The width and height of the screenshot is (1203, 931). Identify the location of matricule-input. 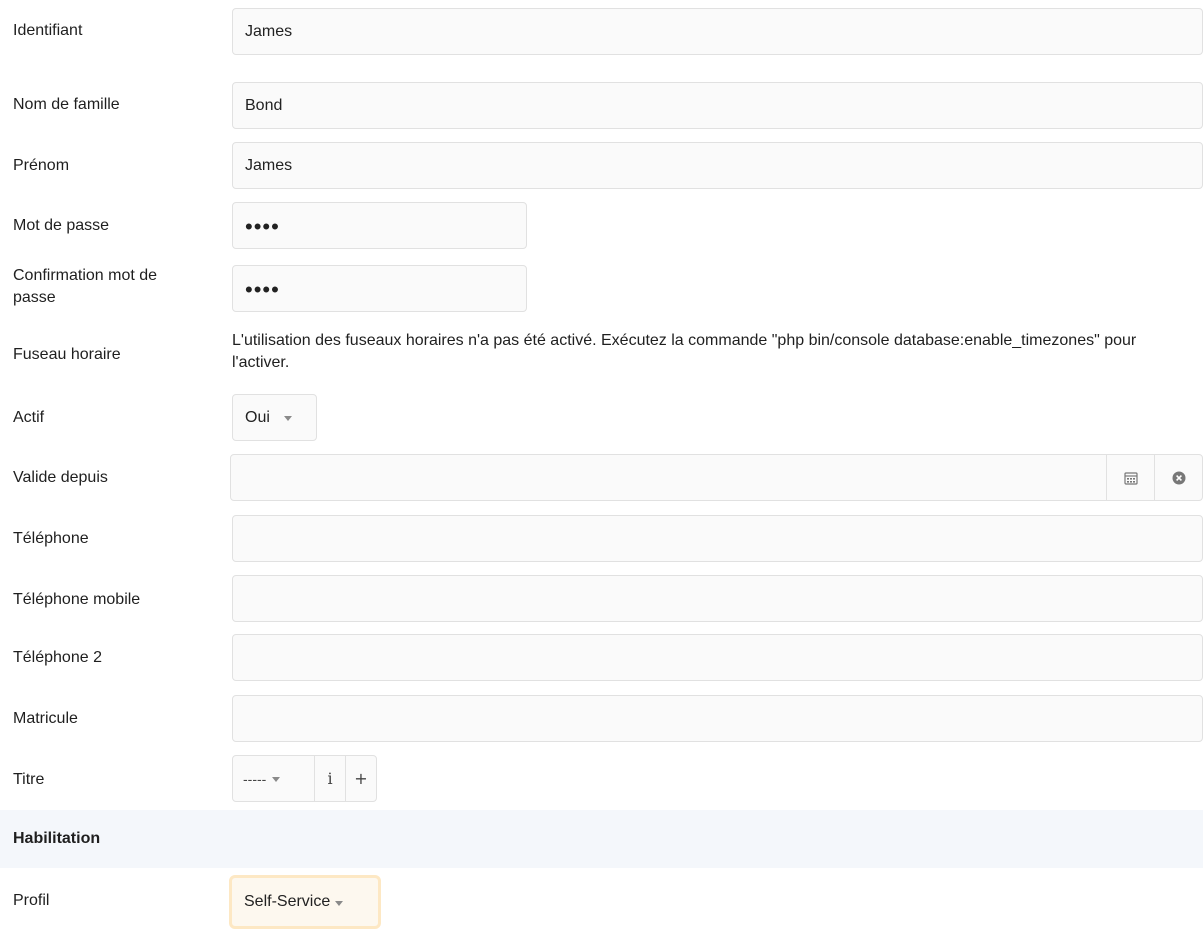
(717, 718).